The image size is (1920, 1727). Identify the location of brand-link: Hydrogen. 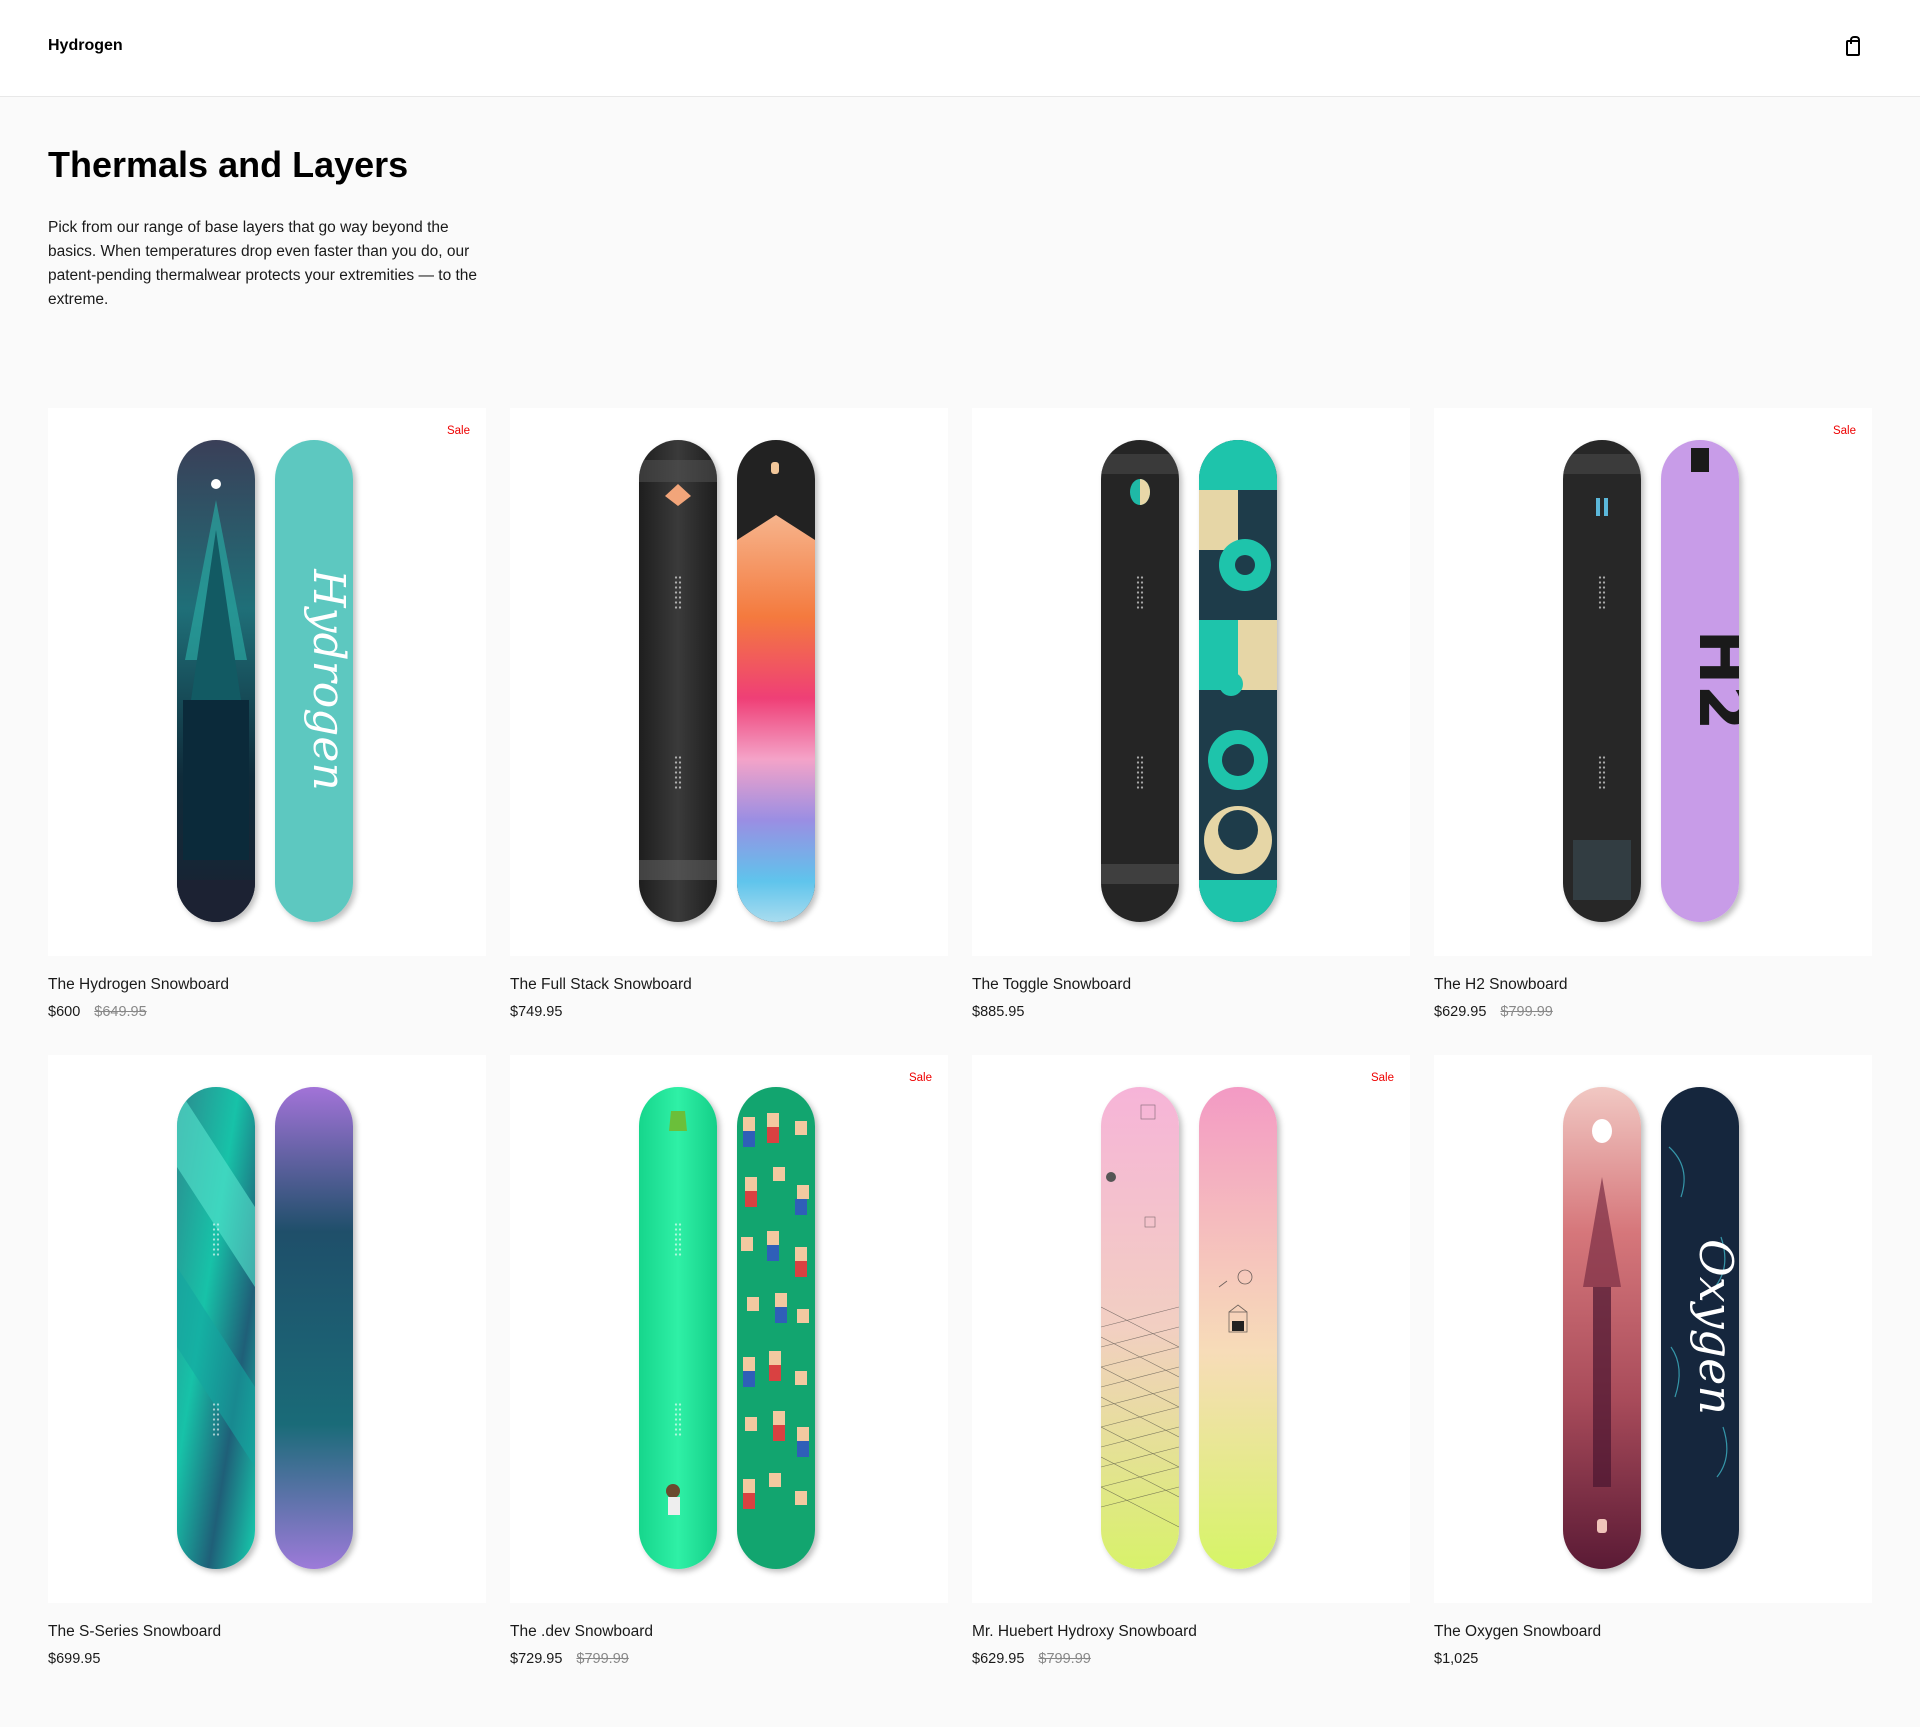
(85, 46).